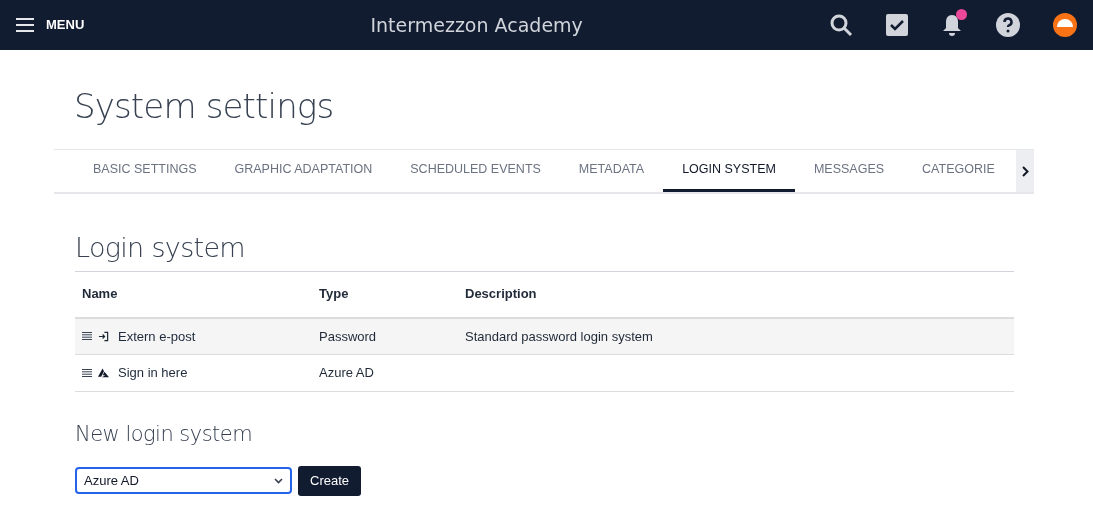  Describe the element at coordinates (153, 373) in the screenshot. I see `table-cell-text: Sign in here` at that location.